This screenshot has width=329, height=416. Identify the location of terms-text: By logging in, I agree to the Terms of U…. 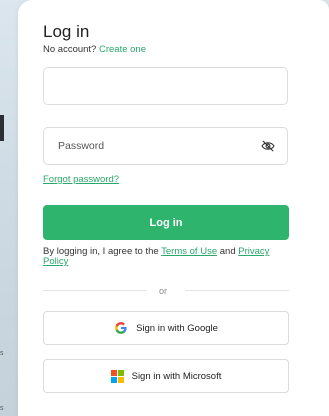
(168, 257).